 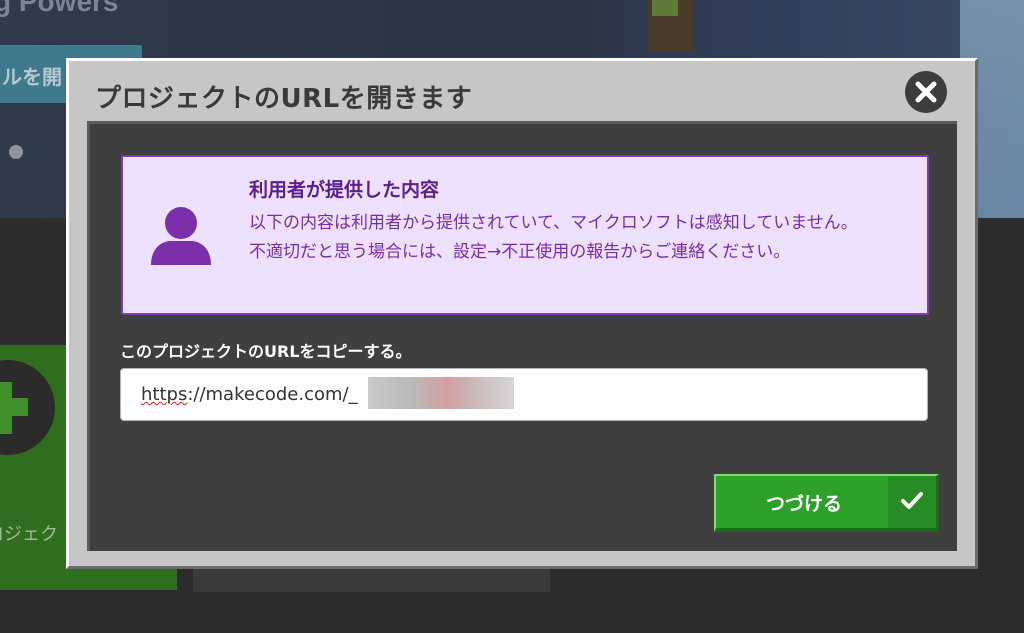 I want to click on continue-label: つづける, so click(x=804, y=504).